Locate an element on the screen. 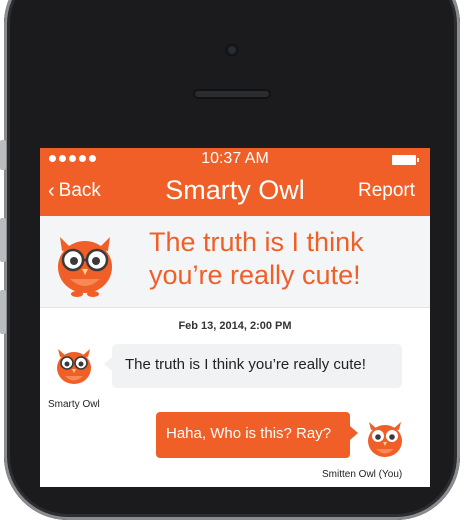 This screenshot has height=520, width=464. message-timestamp: Feb 13, 2014, 2:00 PM is located at coordinates (235, 326).